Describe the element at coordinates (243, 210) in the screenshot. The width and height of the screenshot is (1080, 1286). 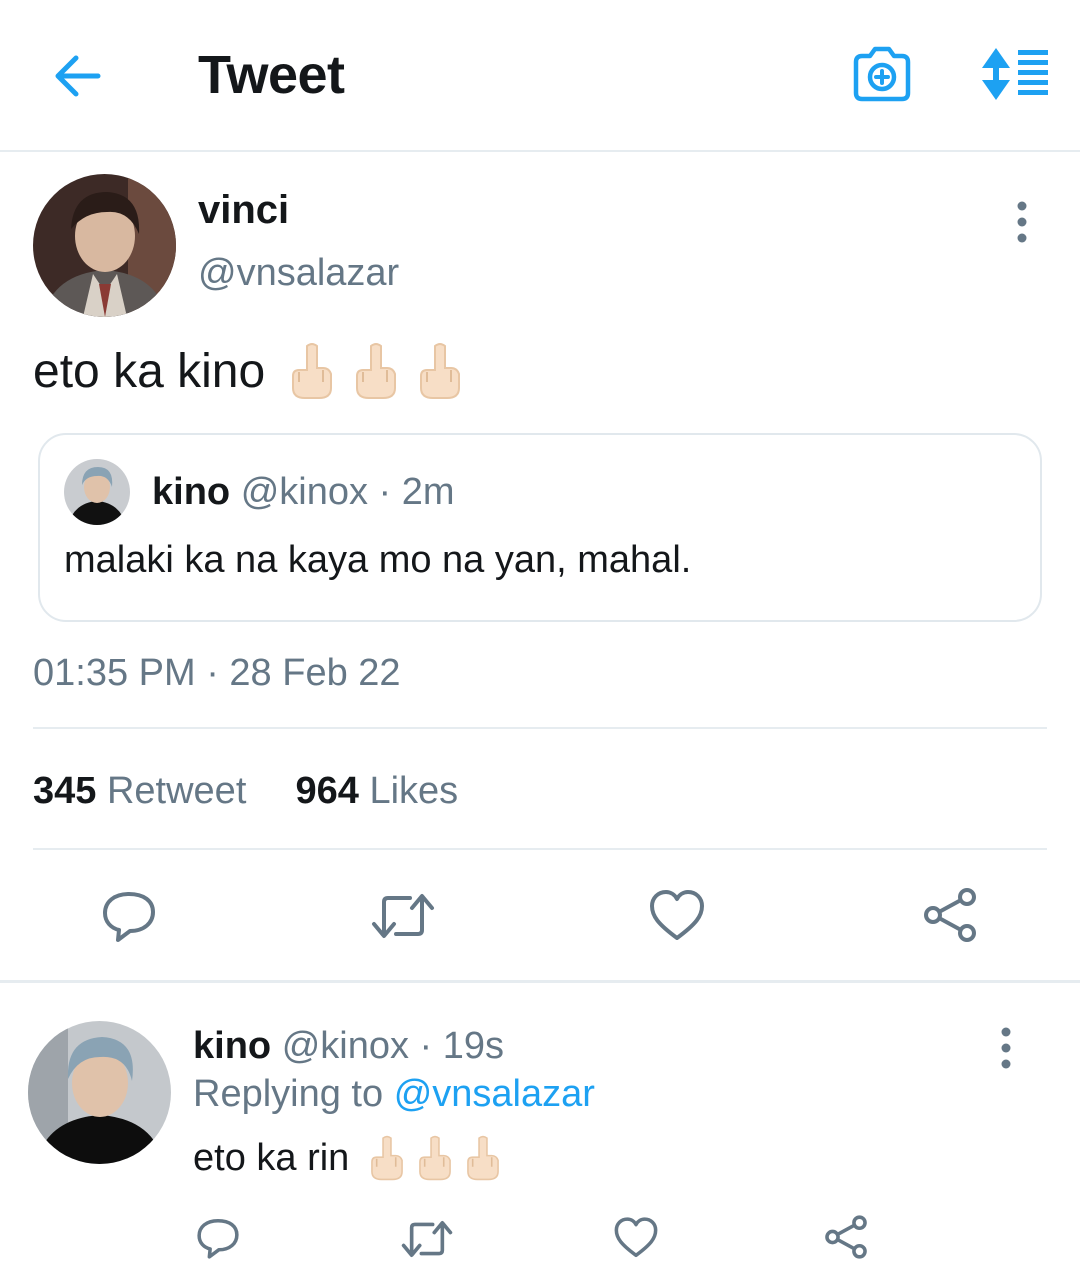
I see `author-name: vinci` at that location.